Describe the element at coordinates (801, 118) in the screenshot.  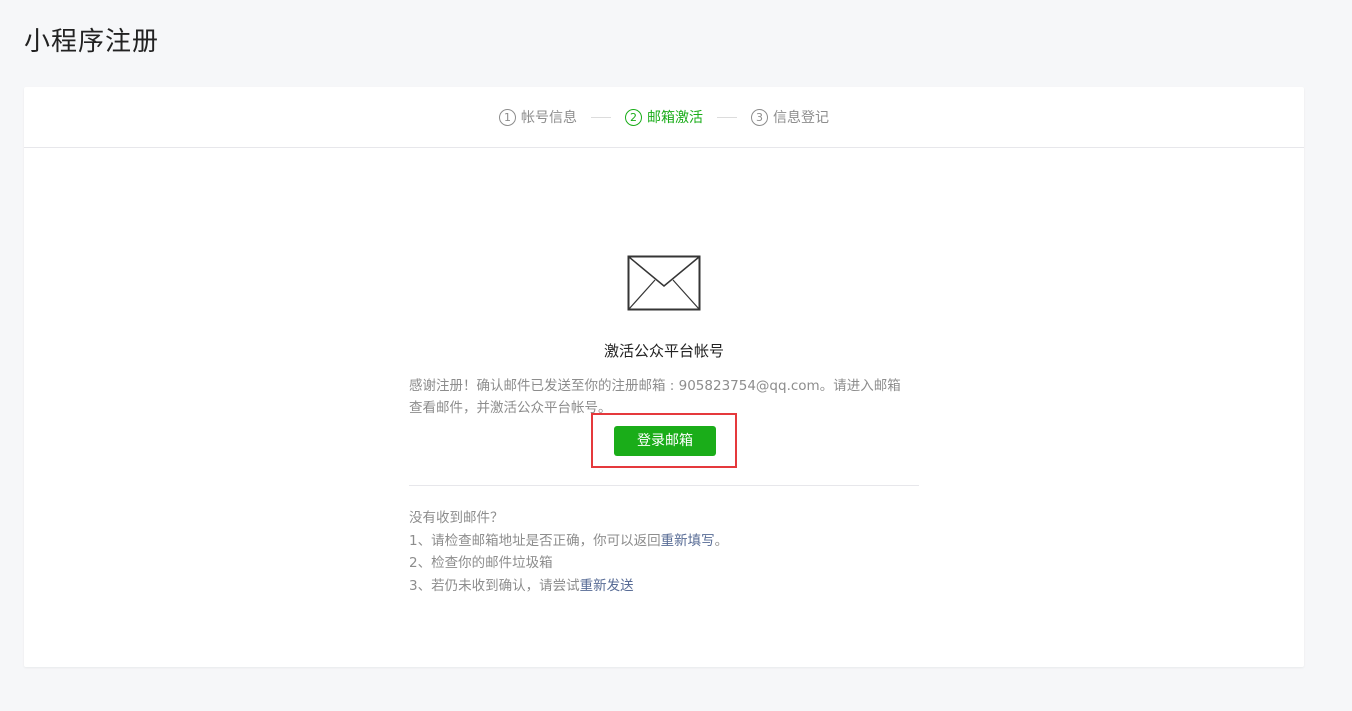
I see `step-label: 信息登记` at that location.